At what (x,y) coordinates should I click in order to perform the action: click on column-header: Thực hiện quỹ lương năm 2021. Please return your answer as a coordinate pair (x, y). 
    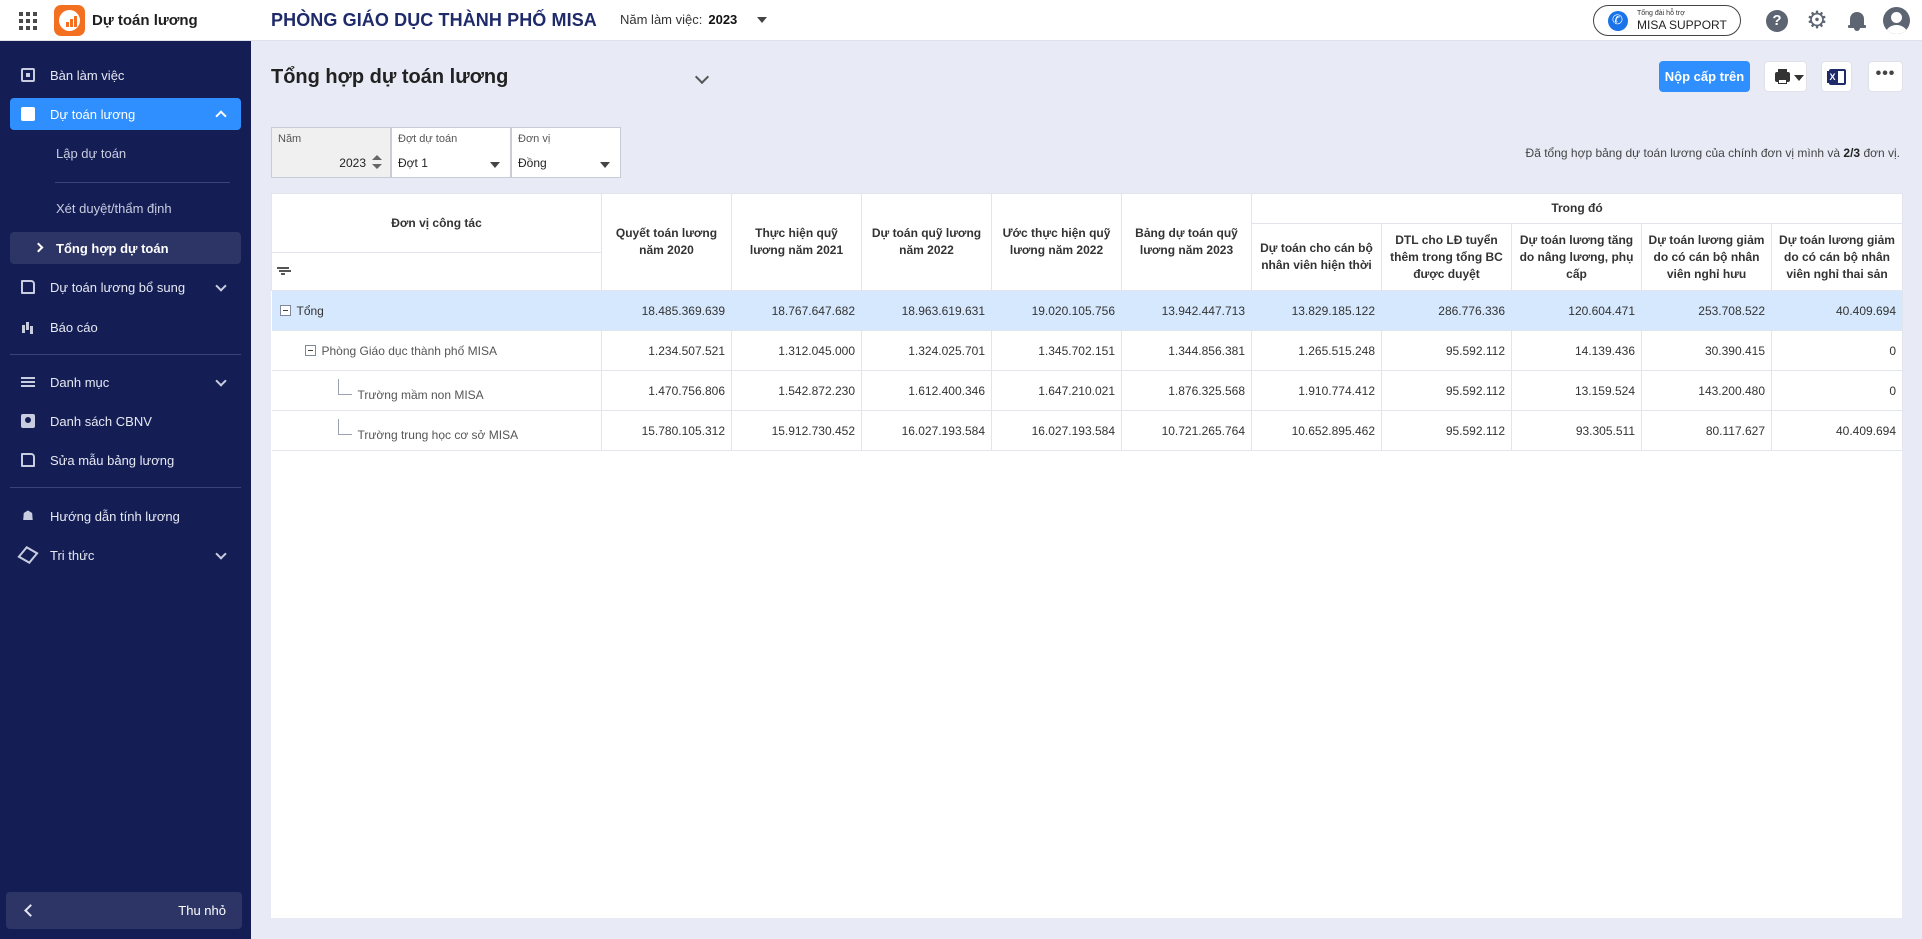
    Looking at the image, I should click on (796, 242).